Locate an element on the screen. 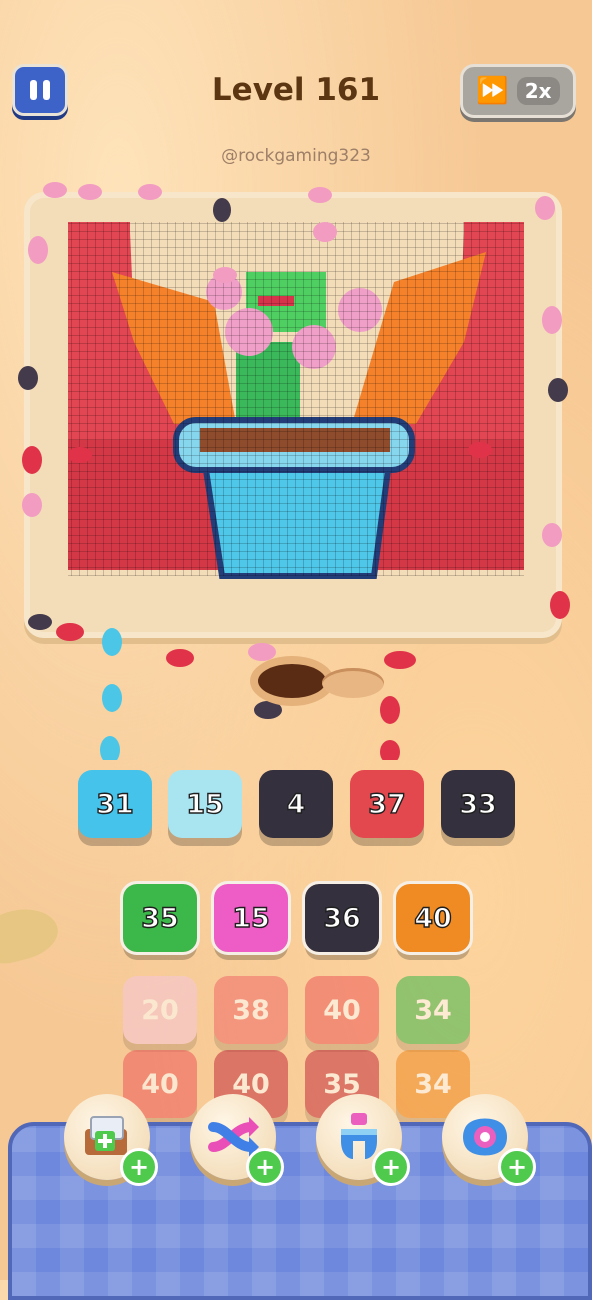  queue-box: 15 is located at coordinates (205, 804).